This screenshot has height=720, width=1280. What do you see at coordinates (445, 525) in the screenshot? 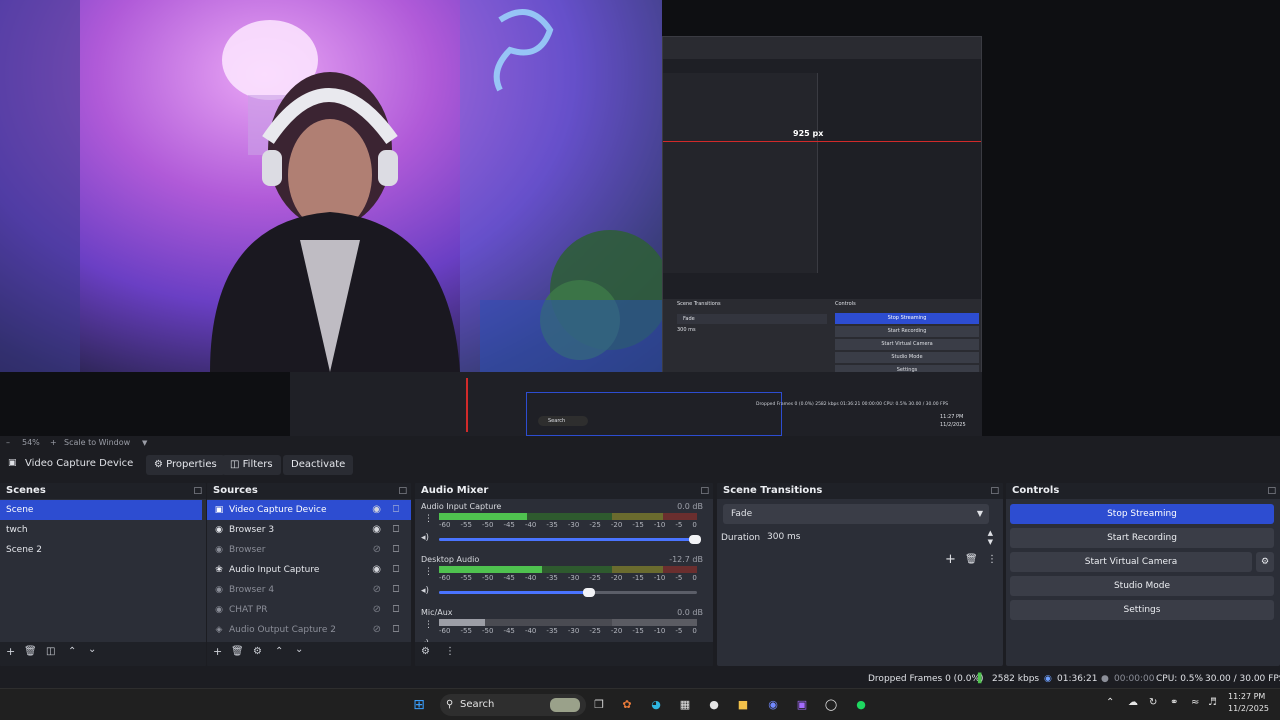
I see `scale-tick: -60` at bounding box center [445, 525].